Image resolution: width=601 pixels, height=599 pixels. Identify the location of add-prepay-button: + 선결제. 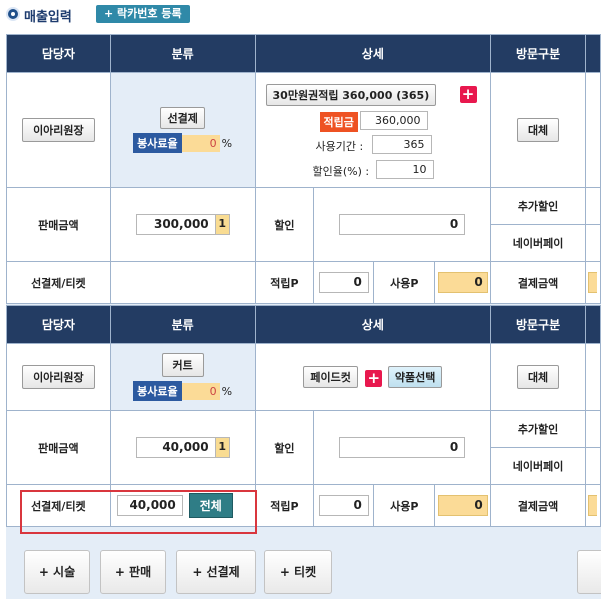
(216, 572).